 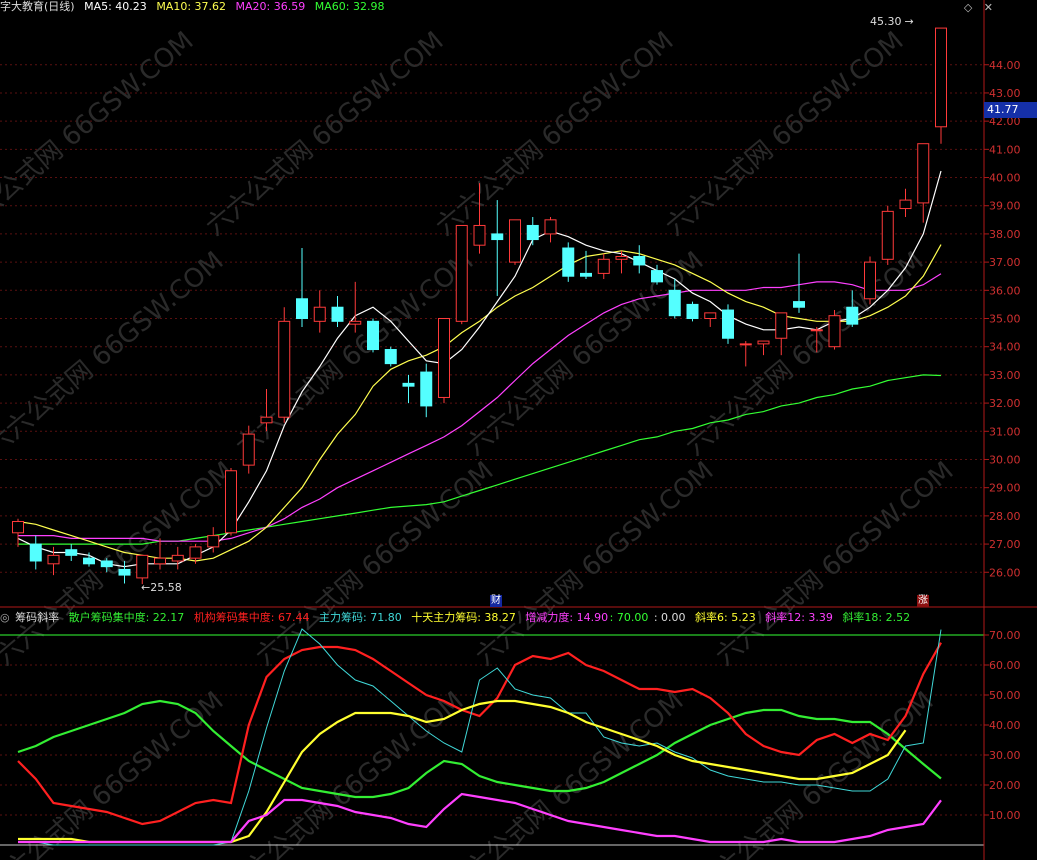 I want to click on diamond-icon: ◇, so click(x=968, y=7).